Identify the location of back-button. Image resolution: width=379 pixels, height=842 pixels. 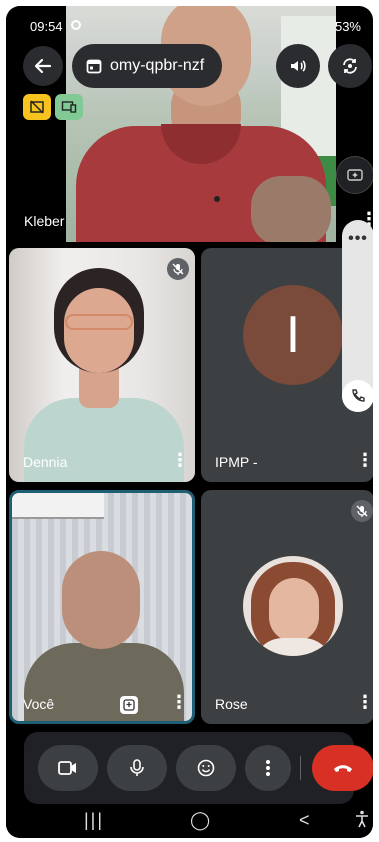
(43, 66).